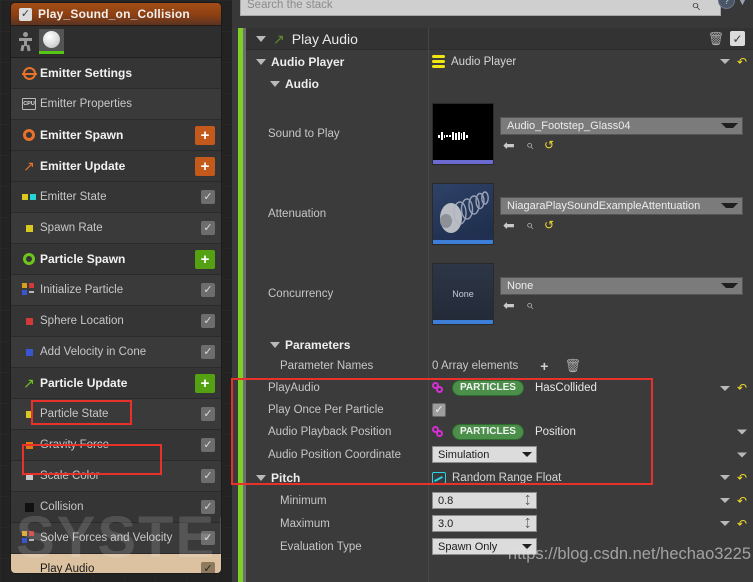  Describe the element at coordinates (29, 259) in the screenshot. I see `circle-green-icon` at that location.